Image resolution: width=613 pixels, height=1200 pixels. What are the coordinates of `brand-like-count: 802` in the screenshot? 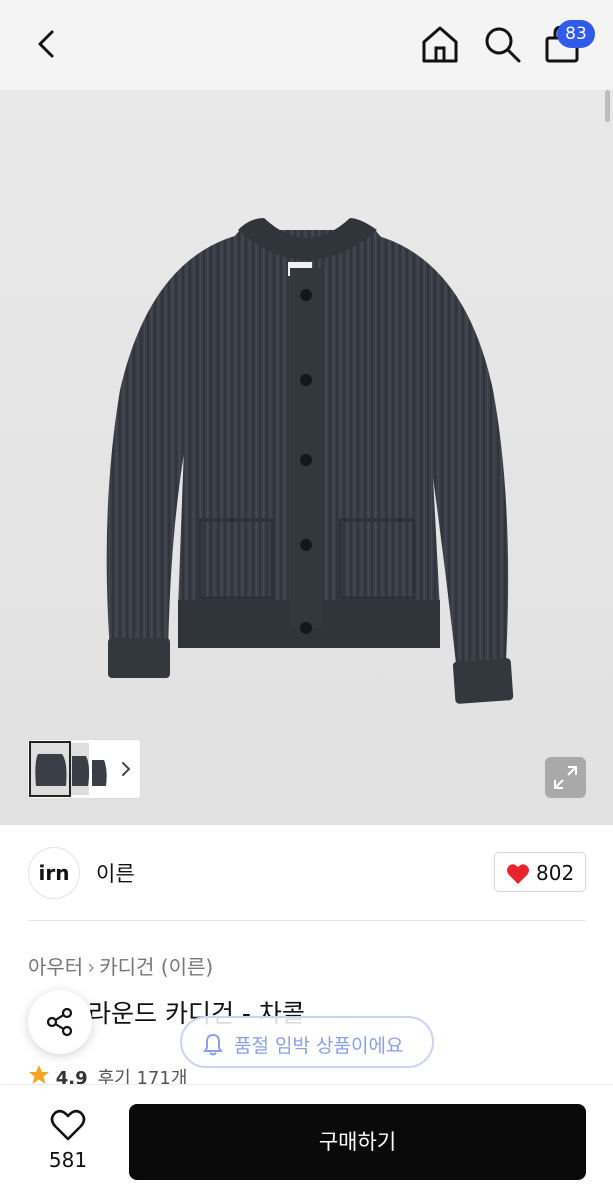 It's located at (555, 873).